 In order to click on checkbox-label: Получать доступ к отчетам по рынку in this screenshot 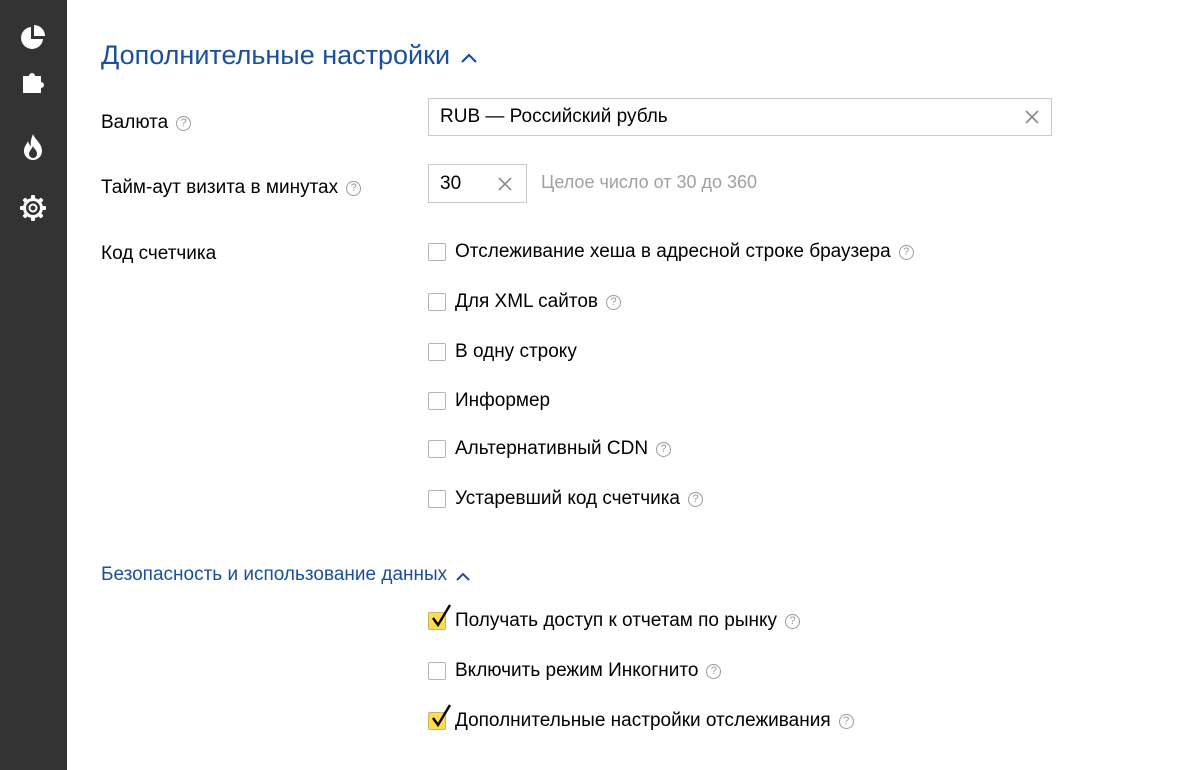, I will do `click(616, 620)`.